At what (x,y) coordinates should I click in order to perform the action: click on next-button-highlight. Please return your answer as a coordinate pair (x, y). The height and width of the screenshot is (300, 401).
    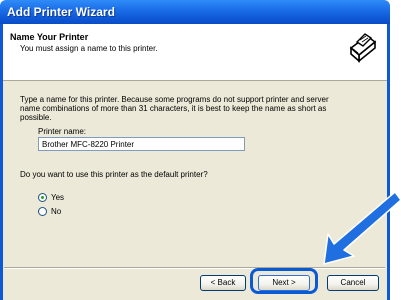
    Looking at the image, I should click on (284, 281).